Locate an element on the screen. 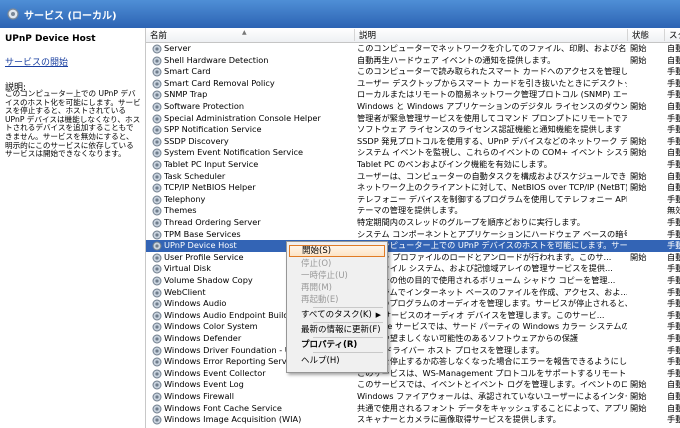 The width and height of the screenshot is (680, 428). column-header-startup: スタ is located at coordinates (672, 35).